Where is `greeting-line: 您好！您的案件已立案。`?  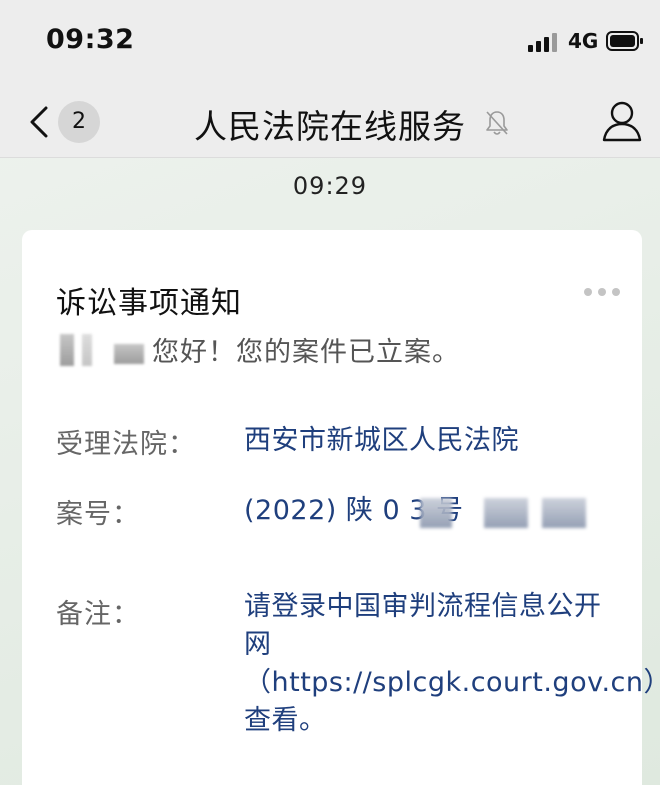 greeting-line: 您好！您的案件已立案。 is located at coordinates (336, 350).